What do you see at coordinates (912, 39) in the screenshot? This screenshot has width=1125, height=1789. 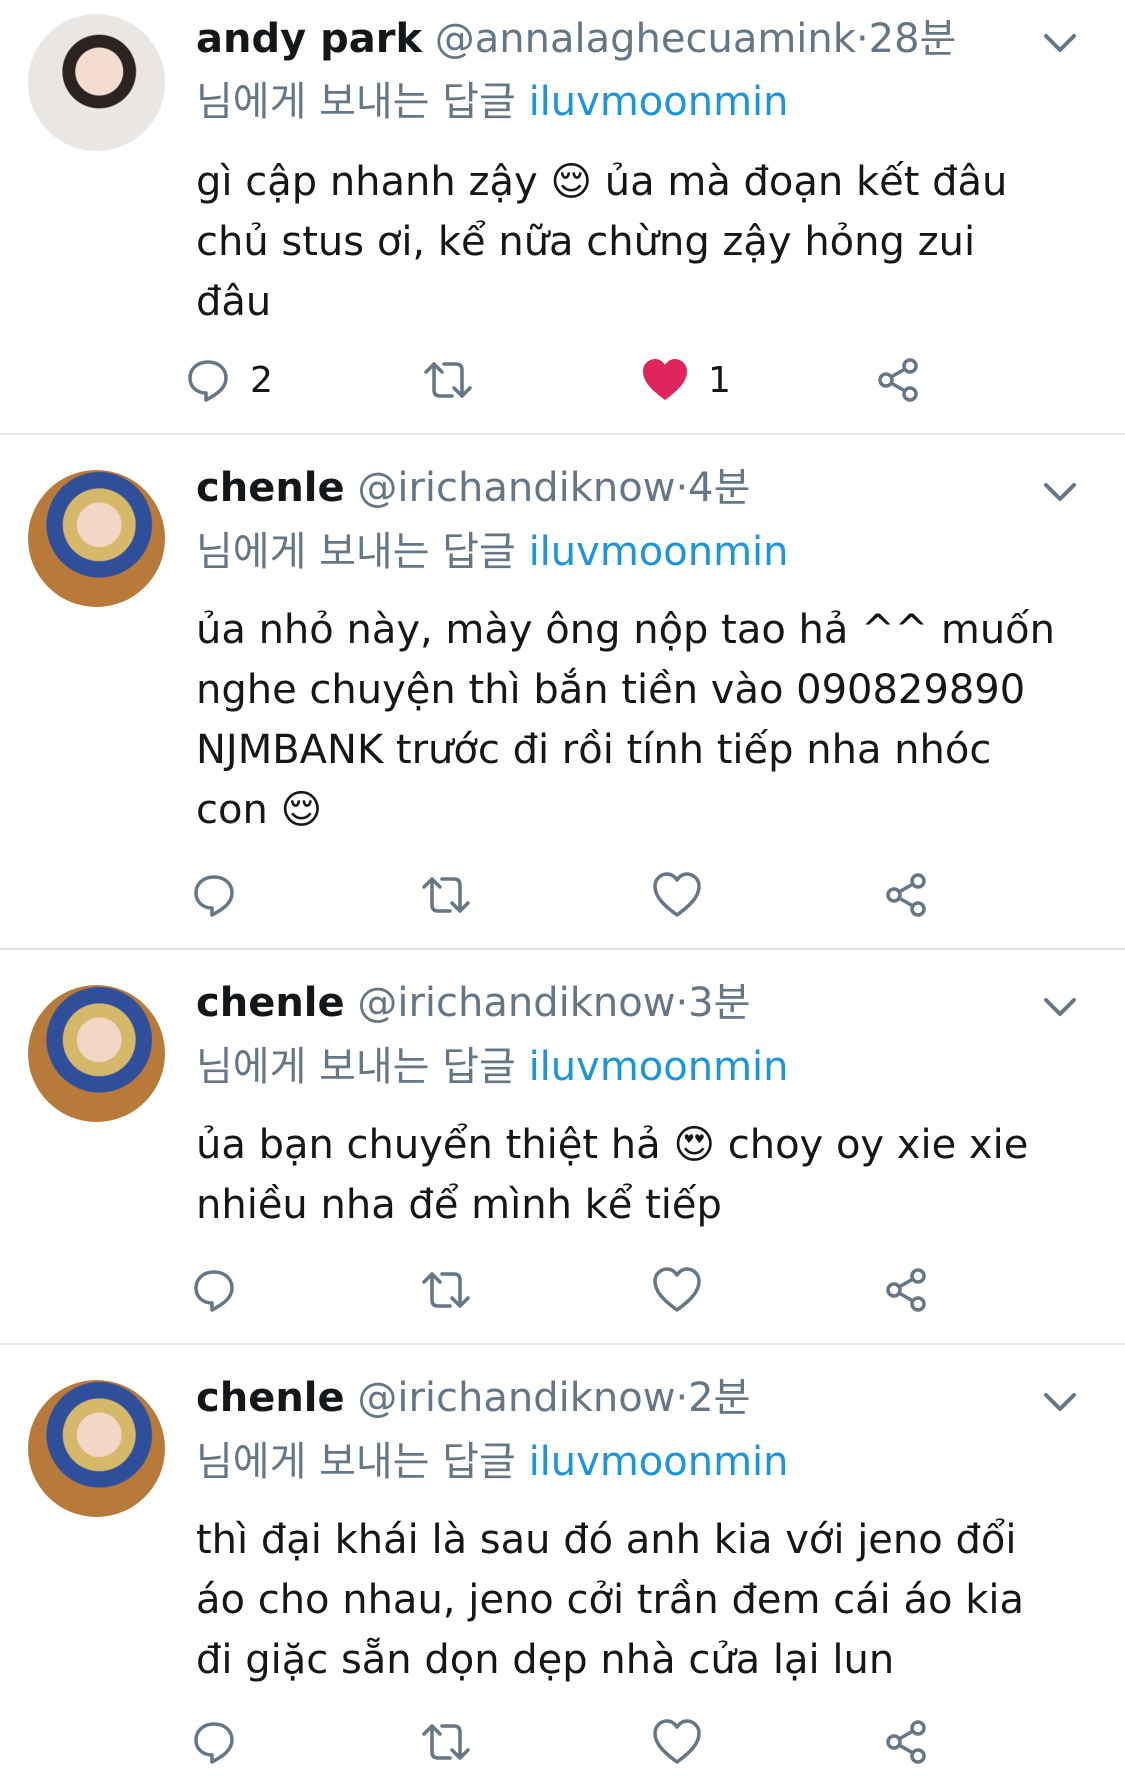 I see `timestamp: 28분` at bounding box center [912, 39].